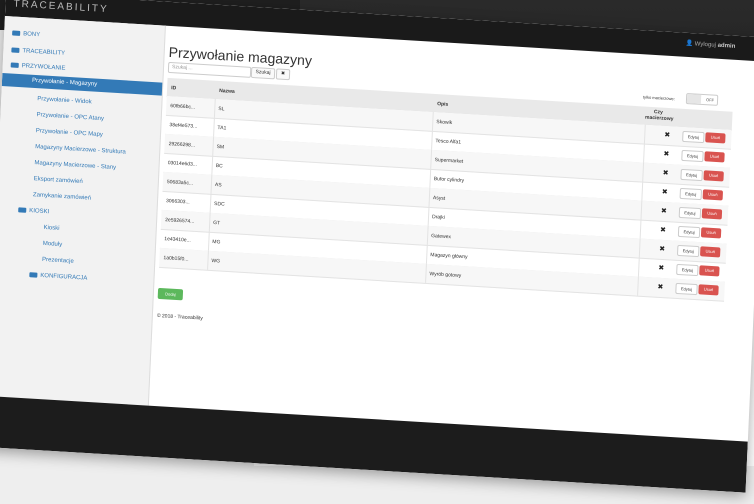 The width and height of the screenshot is (754, 504). Describe the element at coordinates (61, 7) in the screenshot. I see `brand-logo: TRACEABILITY` at that location.